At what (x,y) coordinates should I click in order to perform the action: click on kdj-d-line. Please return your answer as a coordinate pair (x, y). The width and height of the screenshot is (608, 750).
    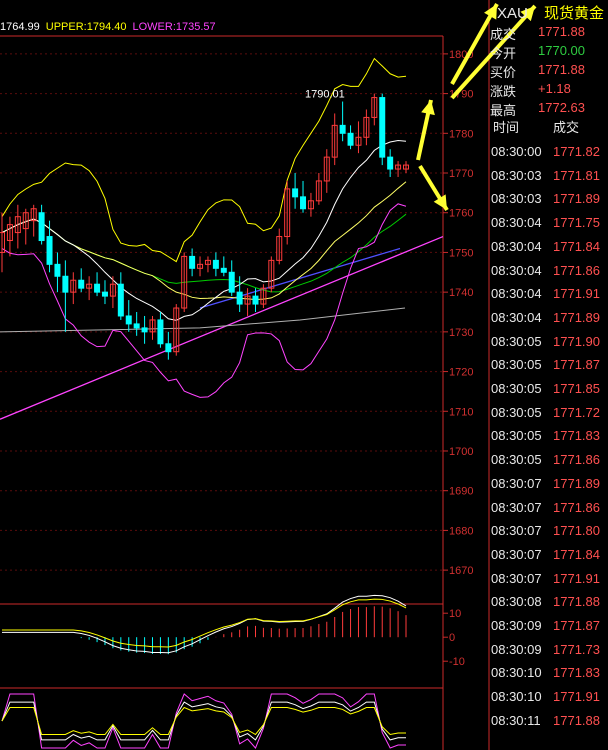
    Looking at the image, I should click on (203, 721).